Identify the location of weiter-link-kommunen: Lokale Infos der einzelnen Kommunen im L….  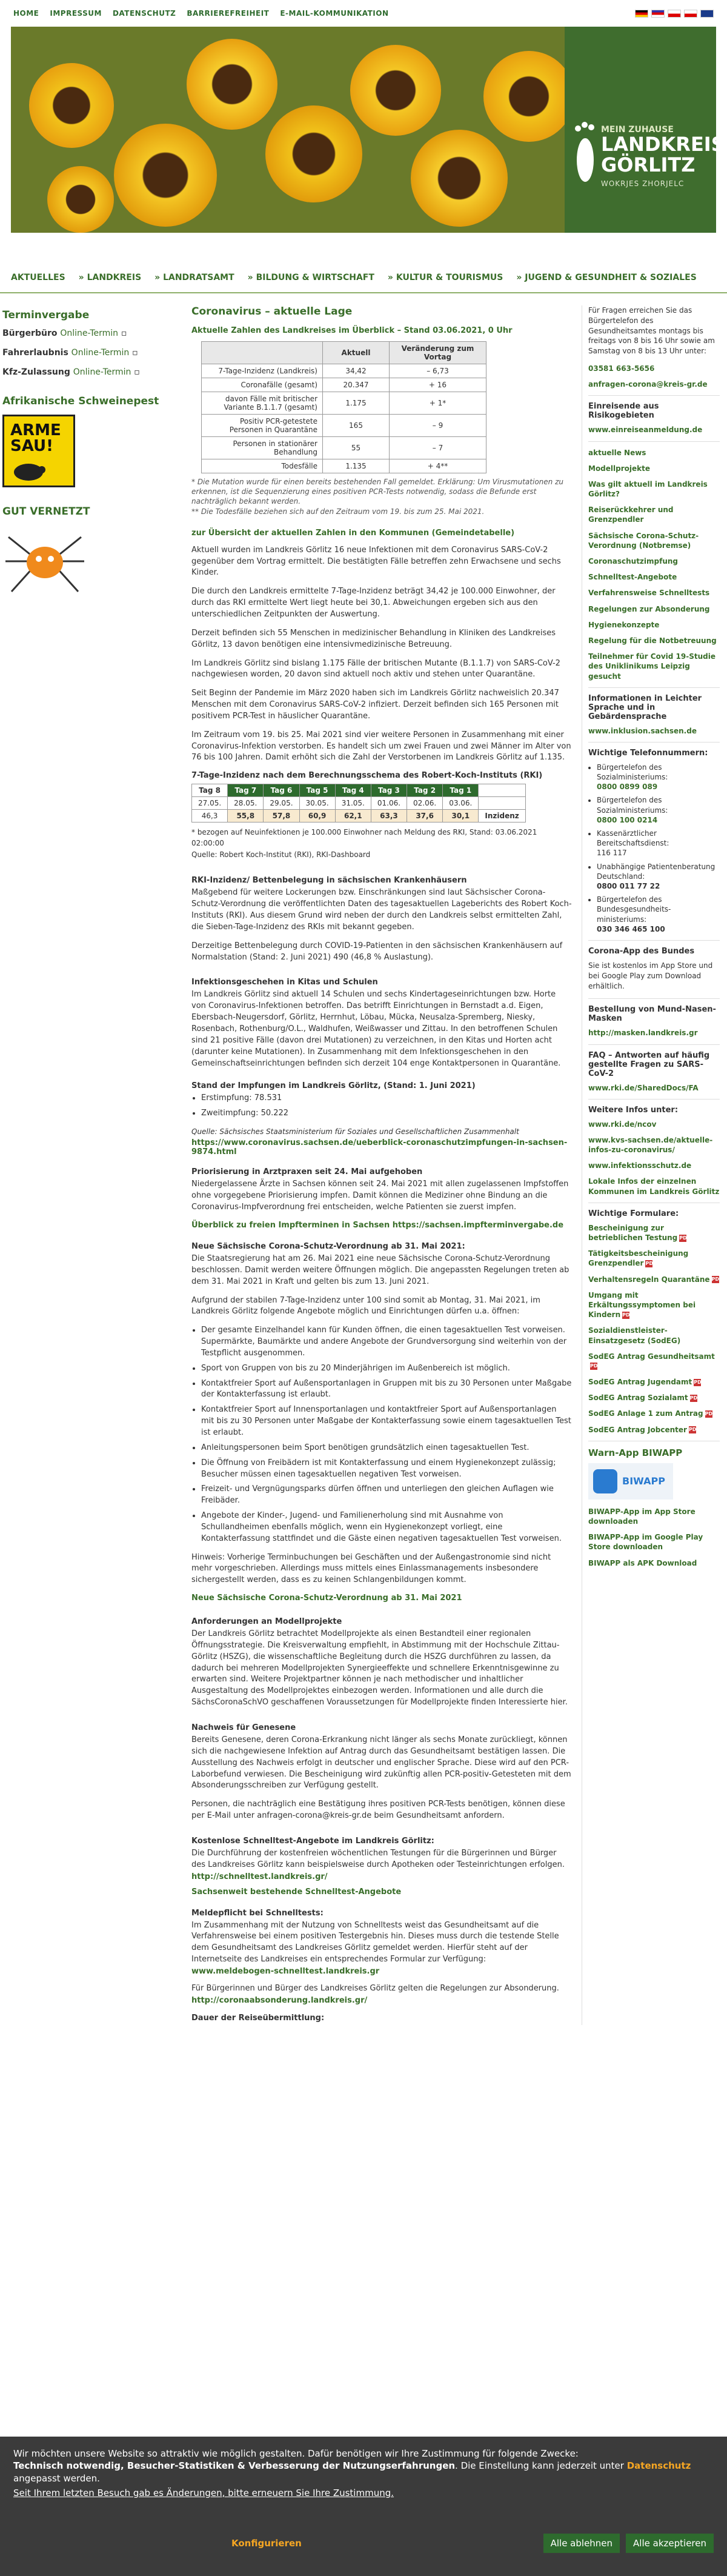
(654, 1186).